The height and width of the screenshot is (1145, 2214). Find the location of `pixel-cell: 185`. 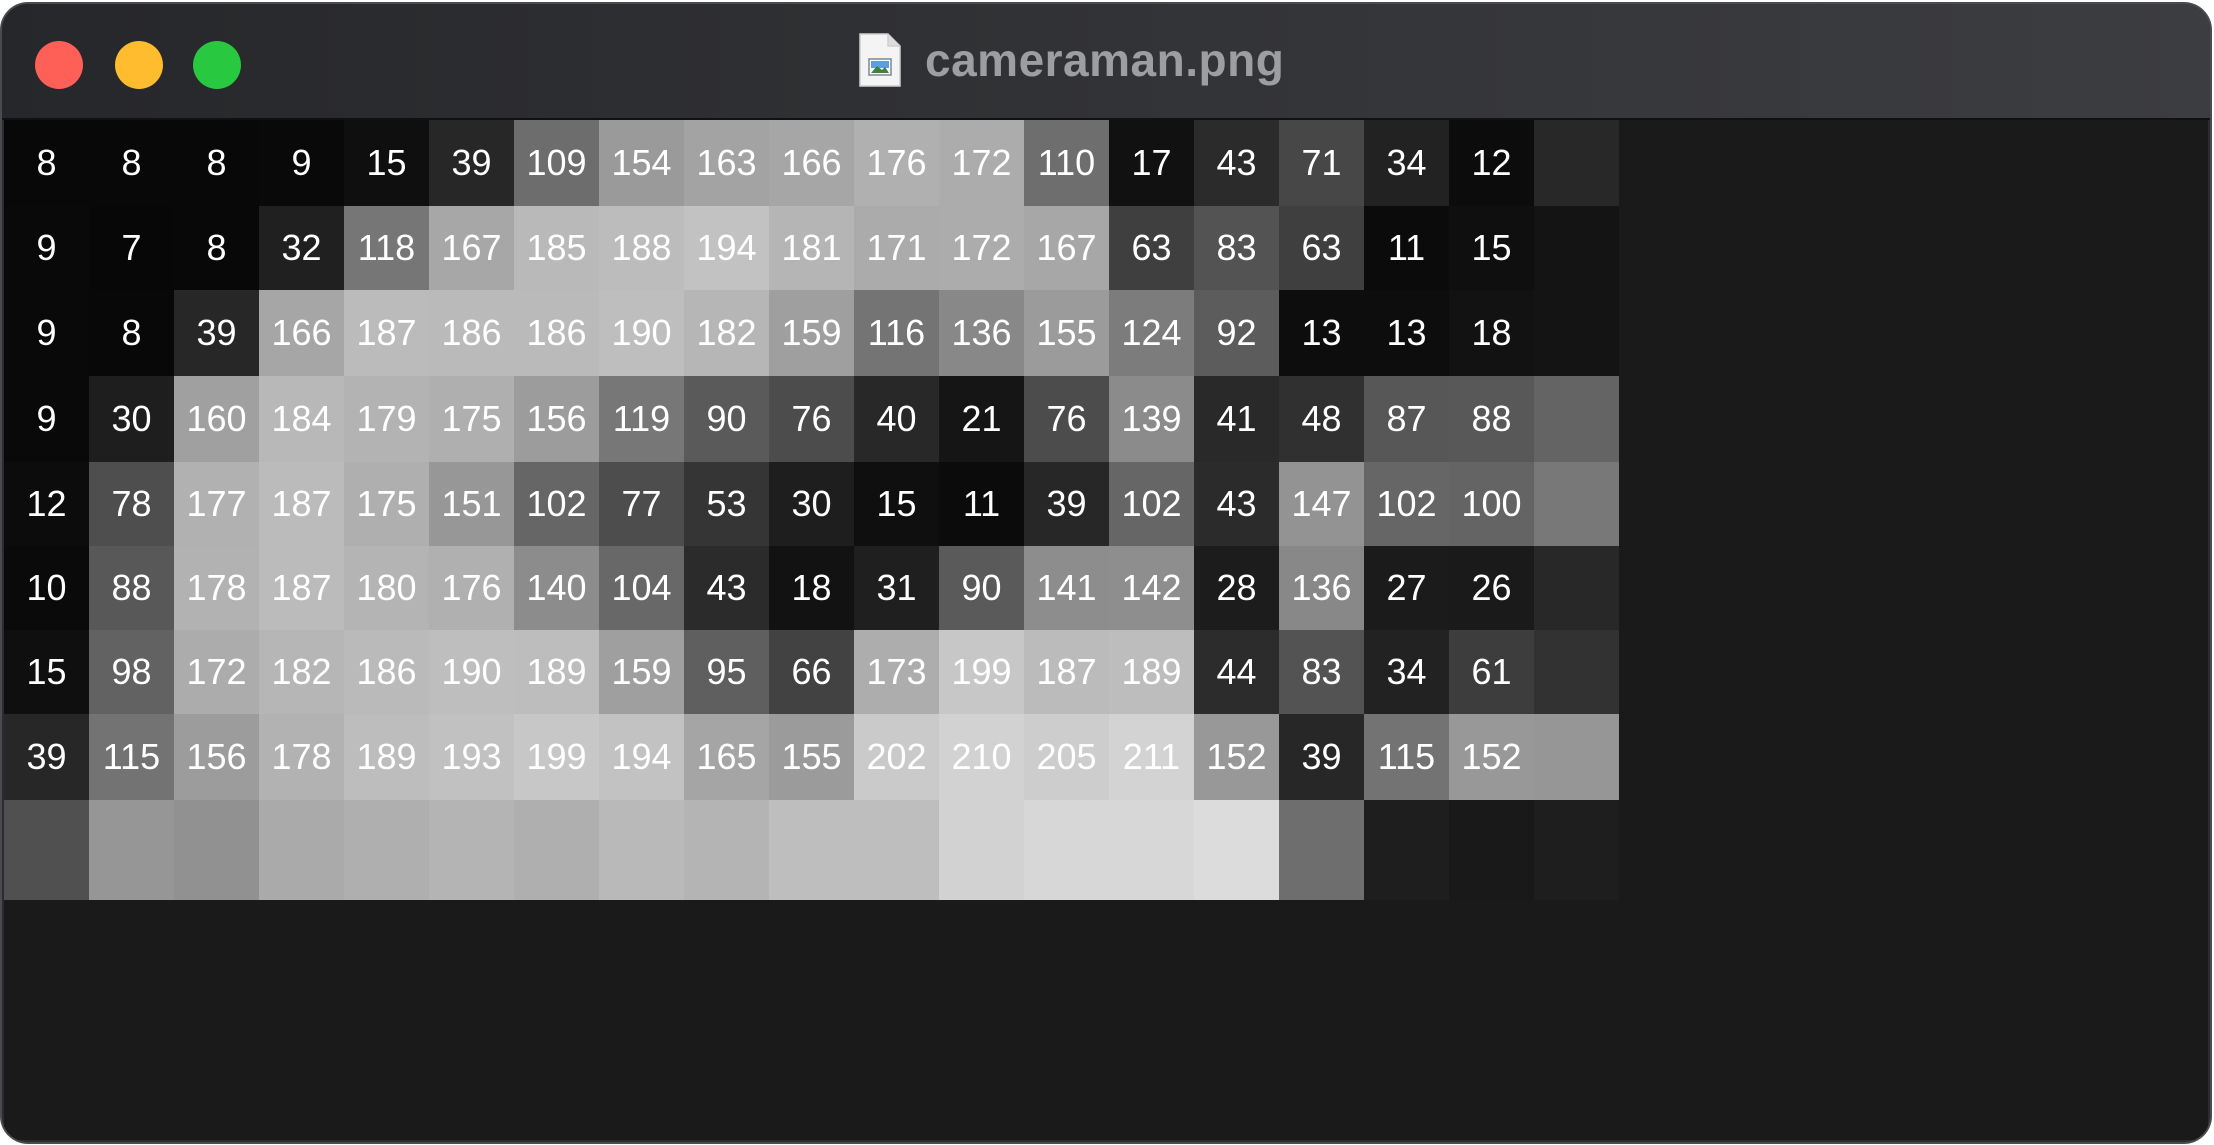

pixel-cell: 185 is located at coordinates (556, 248).